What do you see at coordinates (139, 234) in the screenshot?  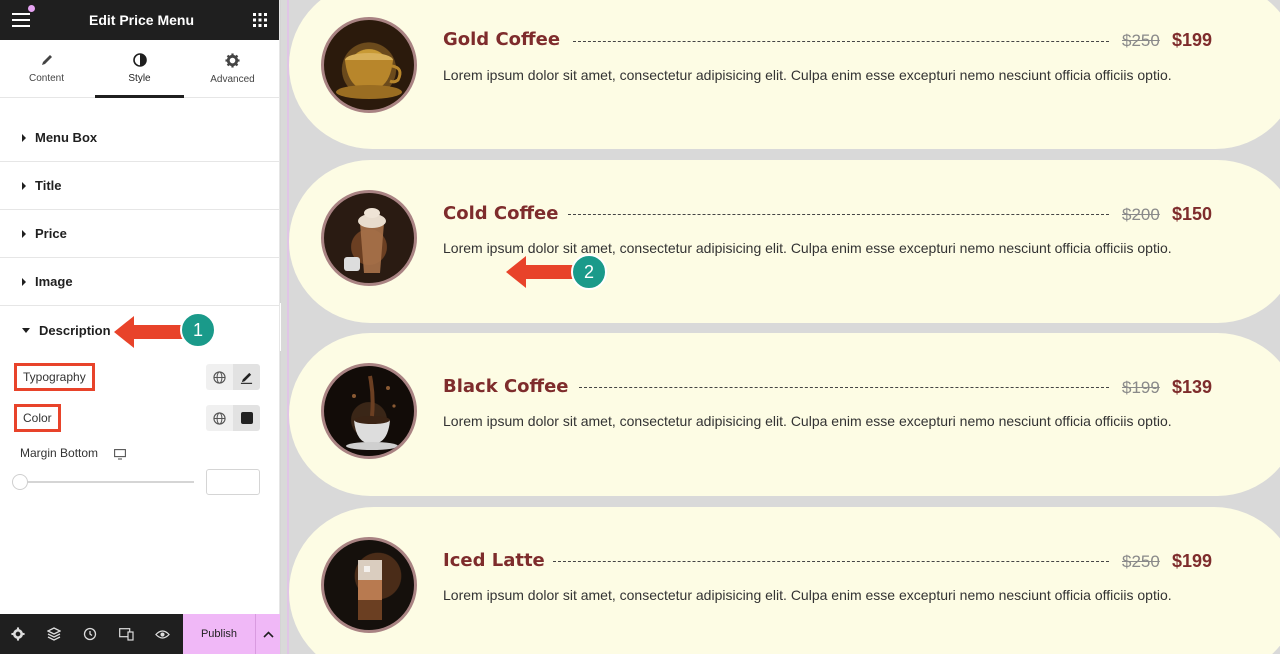 I see `section-price: Price` at bounding box center [139, 234].